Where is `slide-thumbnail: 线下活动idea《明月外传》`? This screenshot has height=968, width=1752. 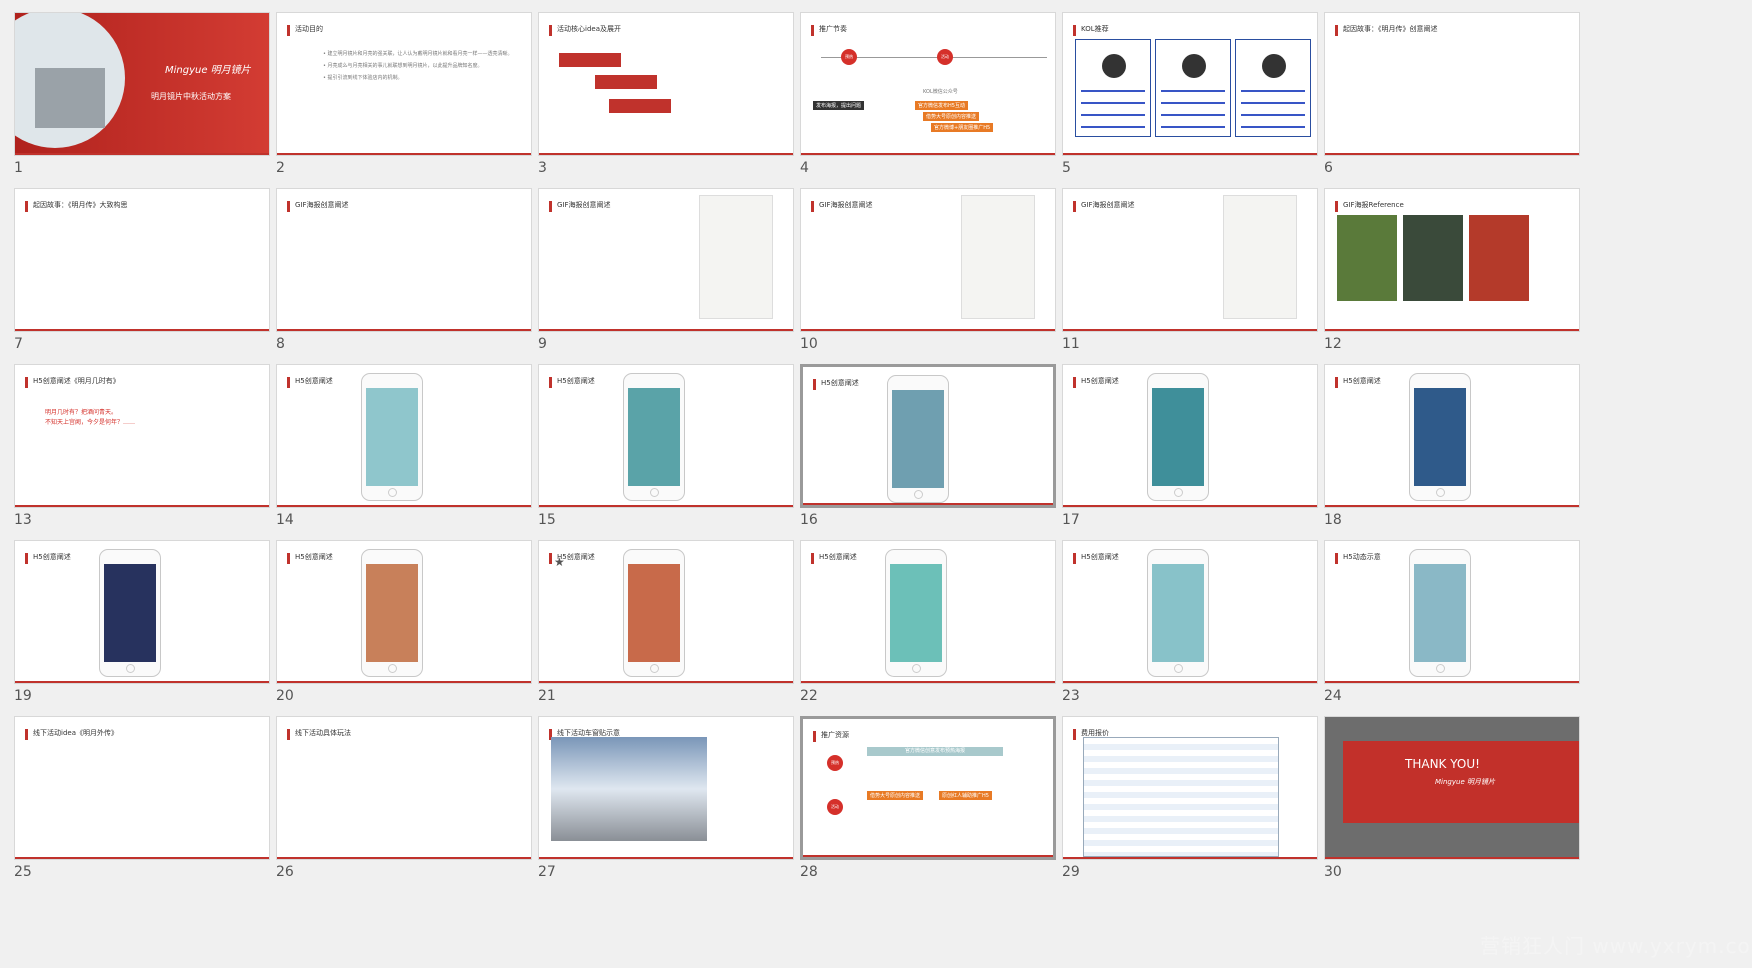
slide-thumbnail: 线下活动idea《明月外传》 is located at coordinates (142, 788).